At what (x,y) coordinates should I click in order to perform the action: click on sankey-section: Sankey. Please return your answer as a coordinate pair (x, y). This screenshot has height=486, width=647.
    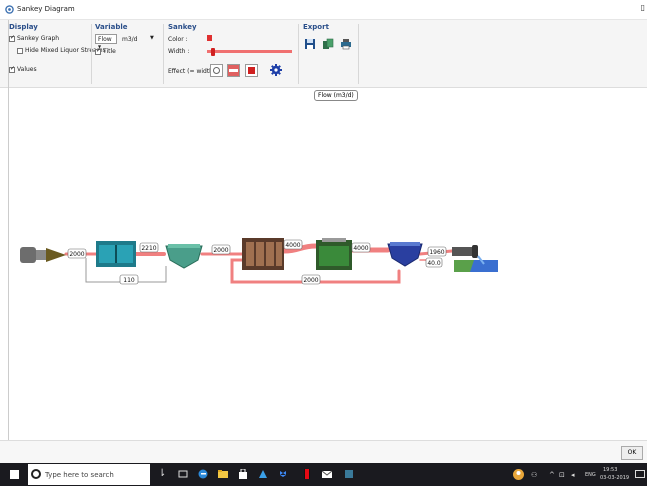
    Looking at the image, I should click on (182, 27).